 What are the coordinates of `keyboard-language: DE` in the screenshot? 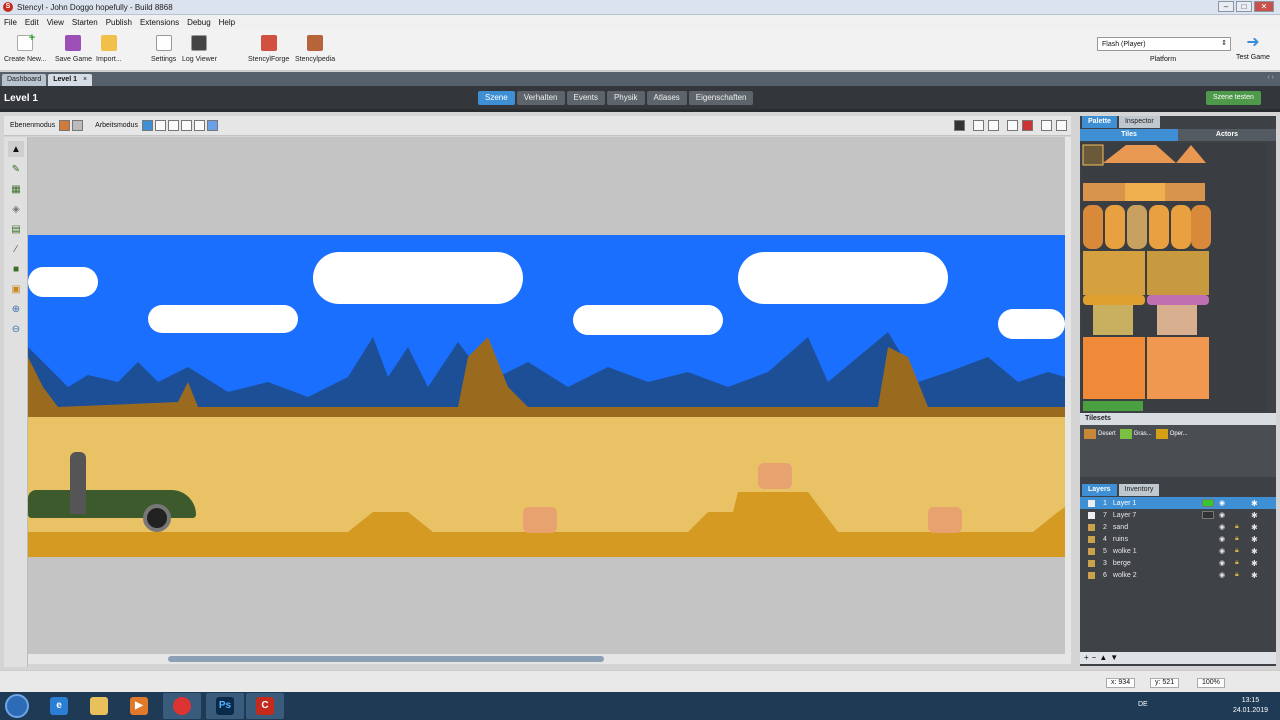 It's located at (1143, 704).